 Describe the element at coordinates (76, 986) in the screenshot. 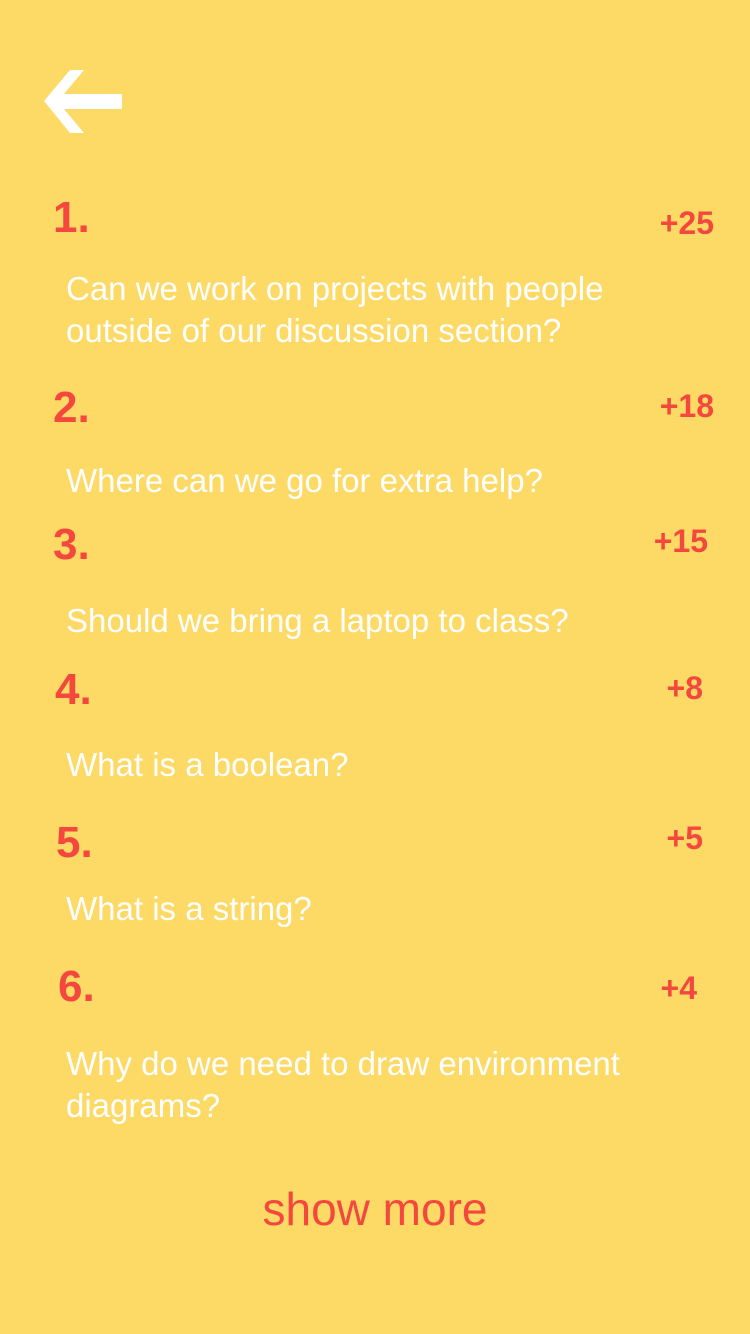

I see `rank-number: 6.` at that location.